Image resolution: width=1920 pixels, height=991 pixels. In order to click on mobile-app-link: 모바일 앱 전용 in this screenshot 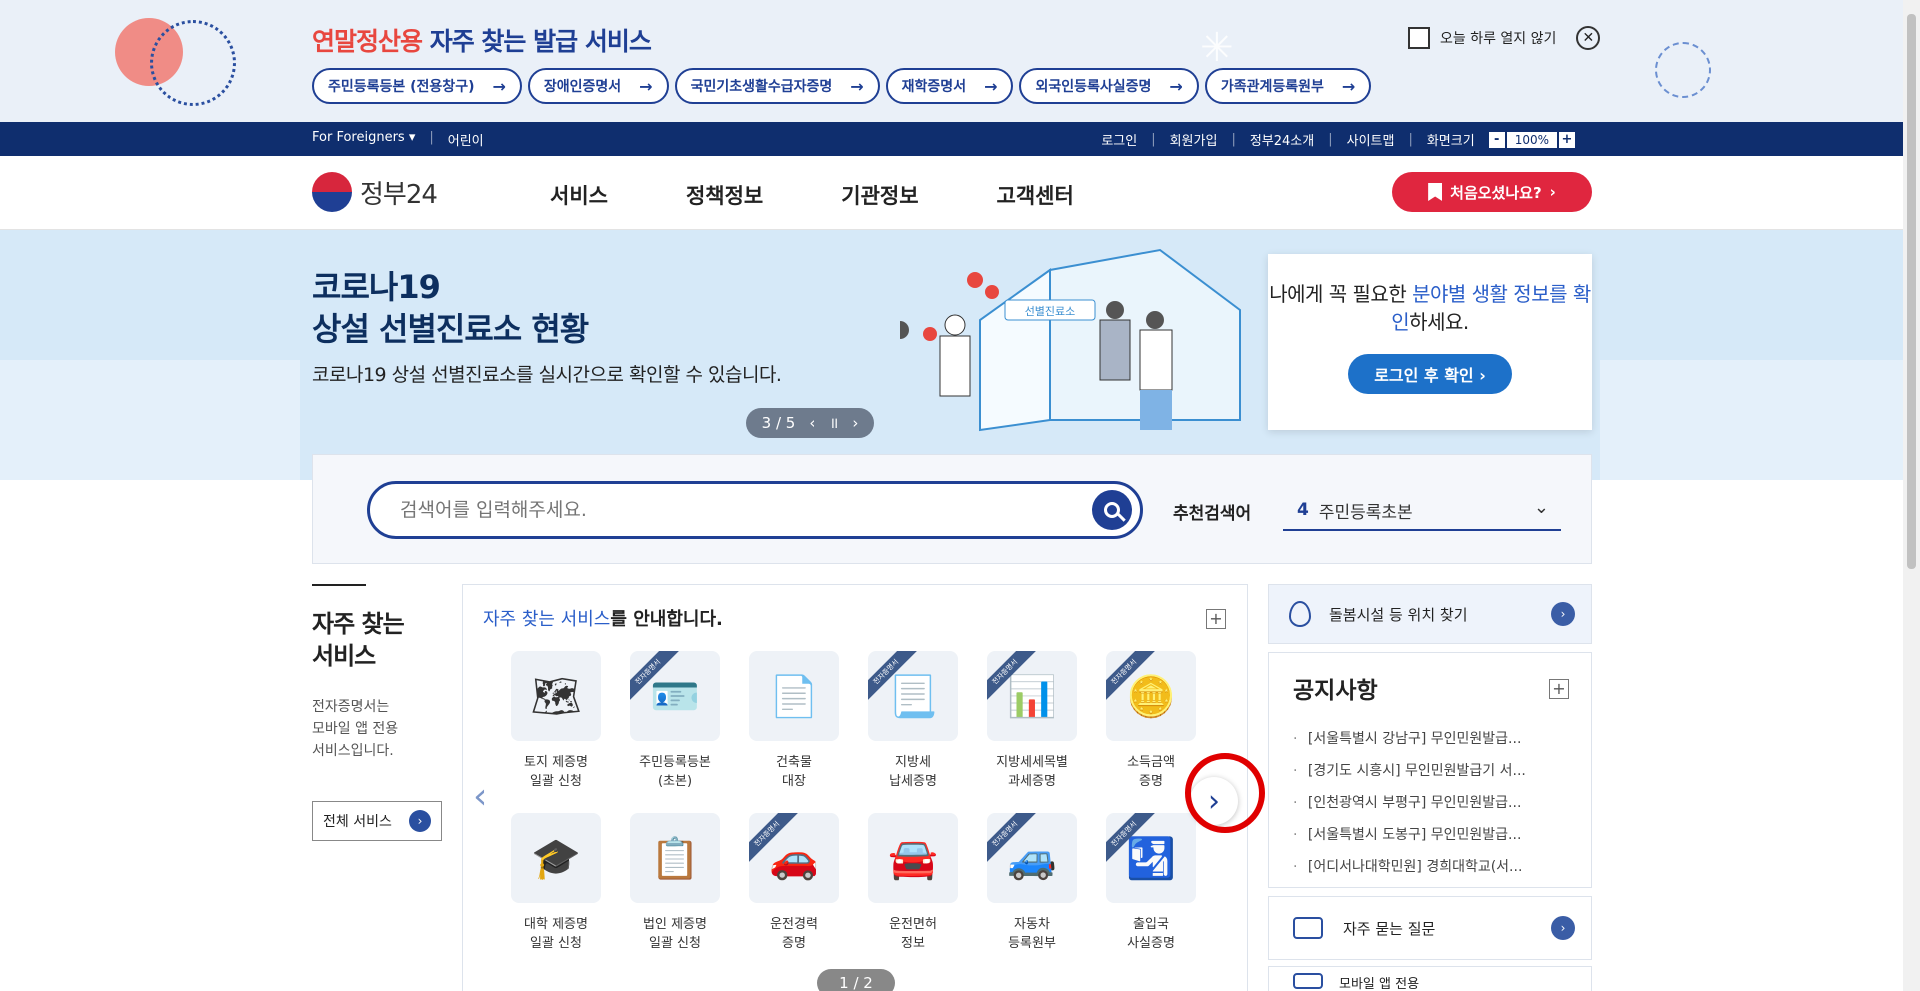, I will do `click(1430, 978)`.